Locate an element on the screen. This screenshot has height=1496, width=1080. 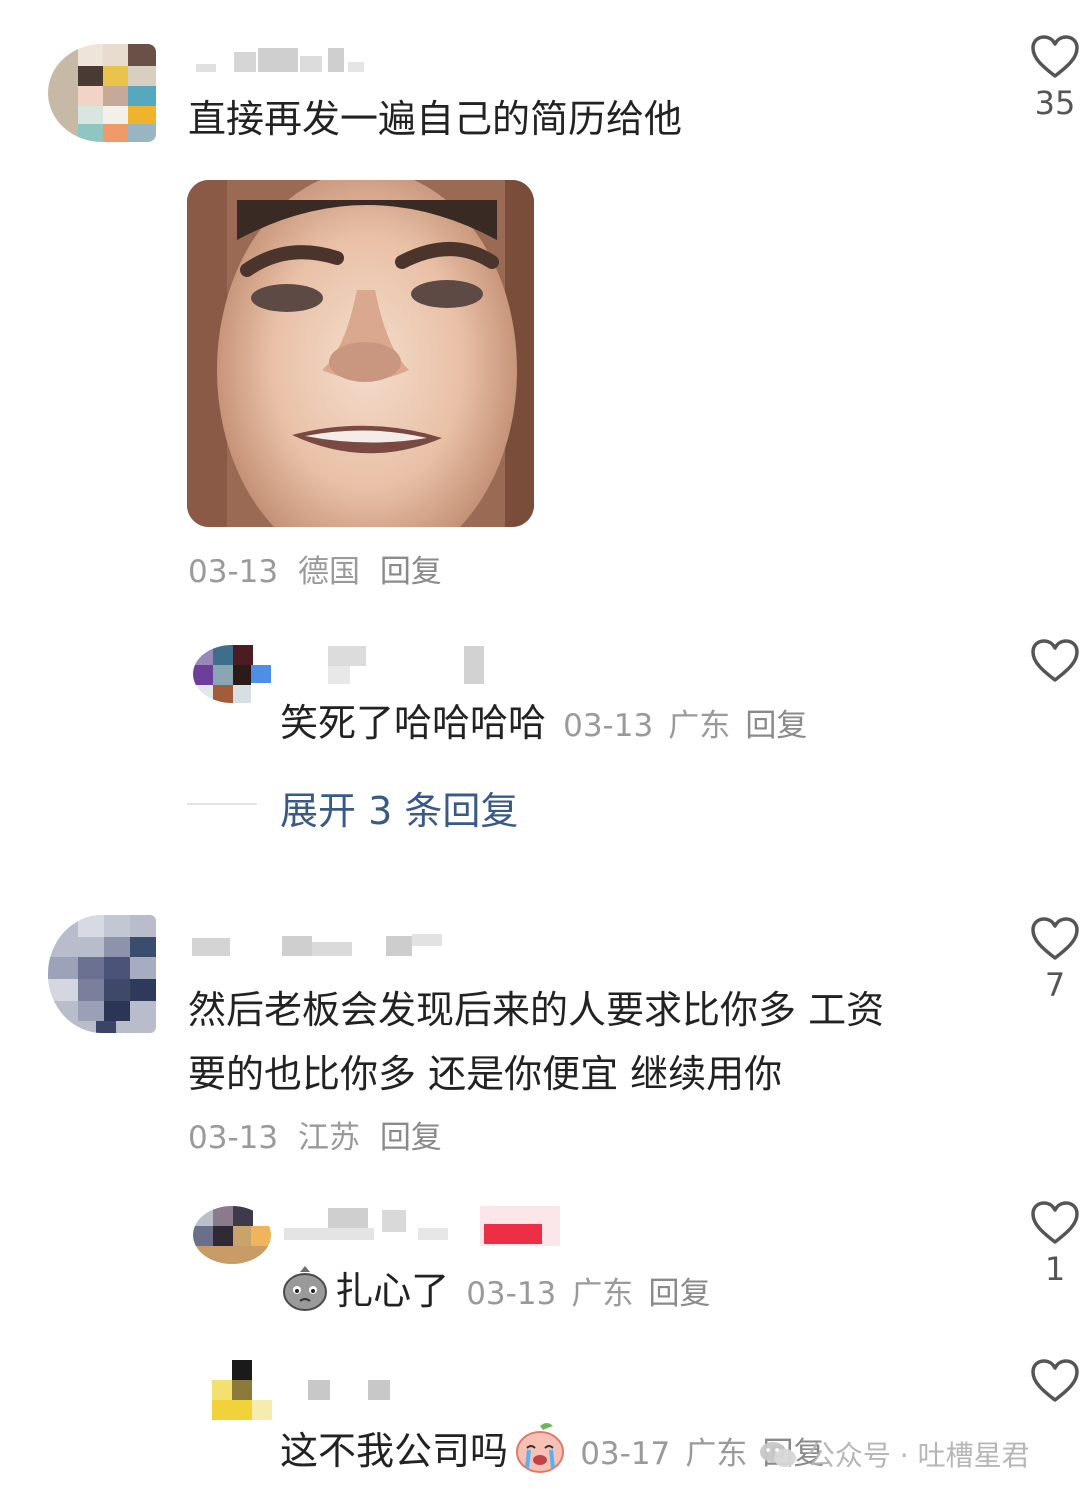
like-control: 1 is located at coordinates (1050, 1244).